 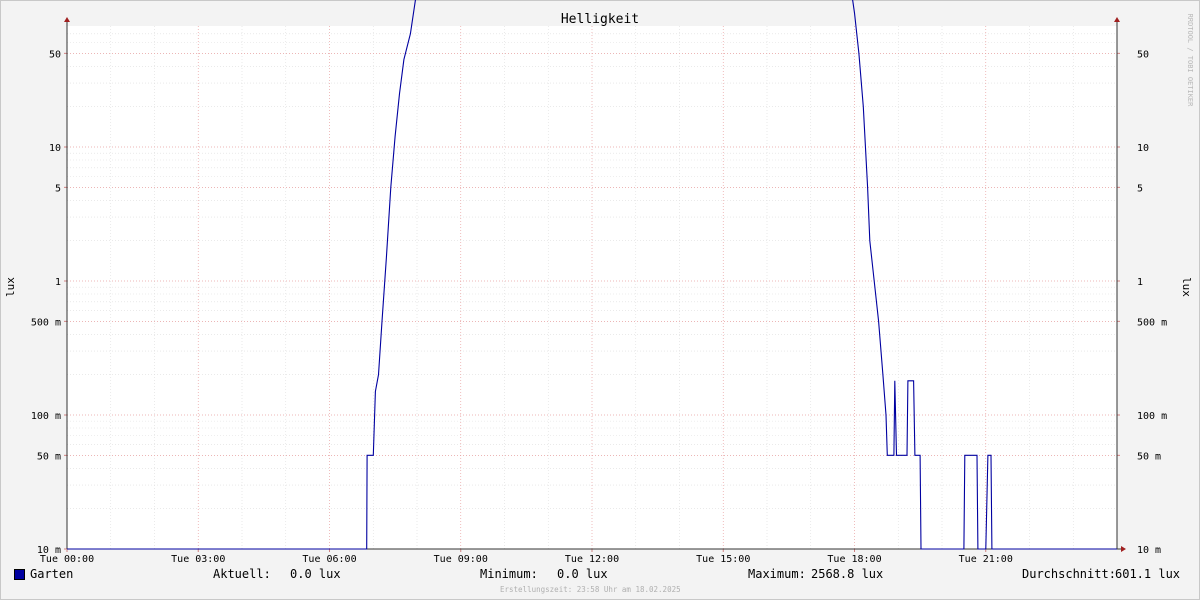 What do you see at coordinates (1186, 287) in the screenshot?
I see `y-axis-label-right: lux` at bounding box center [1186, 287].